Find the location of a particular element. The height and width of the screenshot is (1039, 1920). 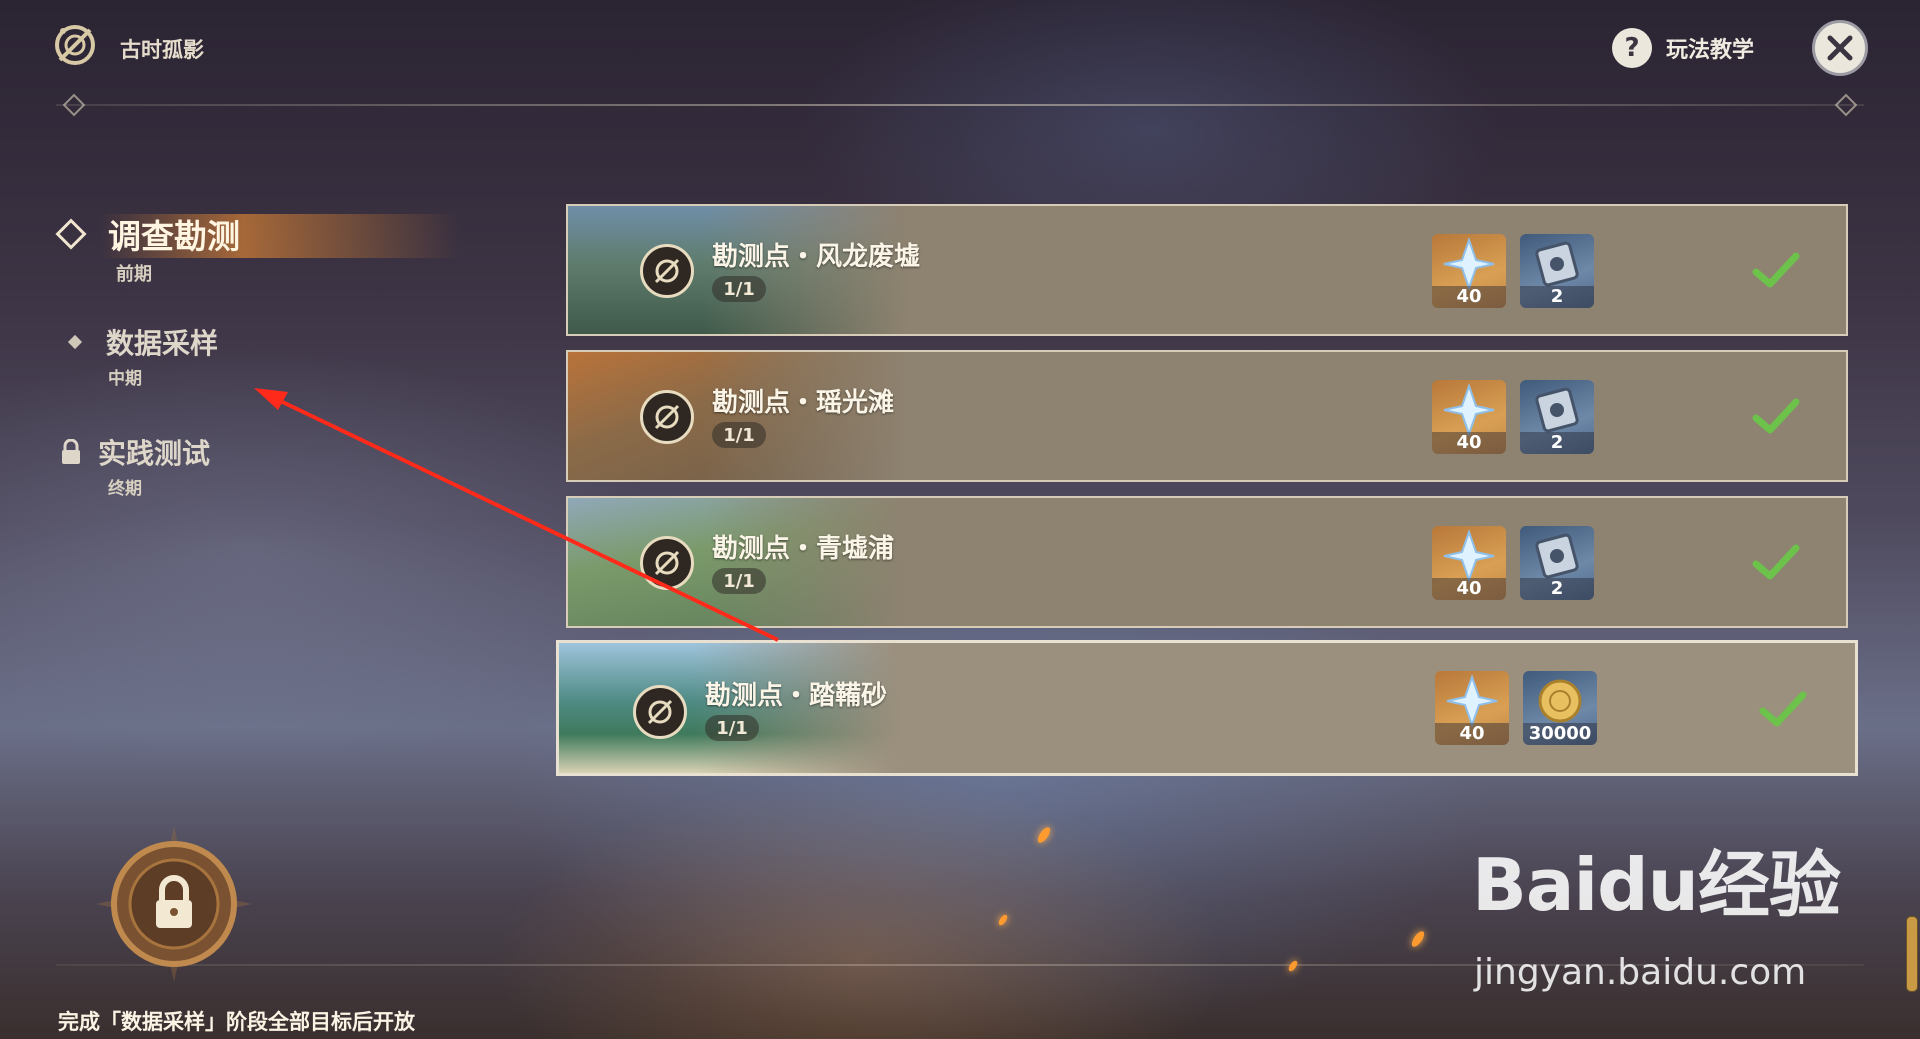

watermark-logo: Baidu经验 is located at coordinates (1656, 885).